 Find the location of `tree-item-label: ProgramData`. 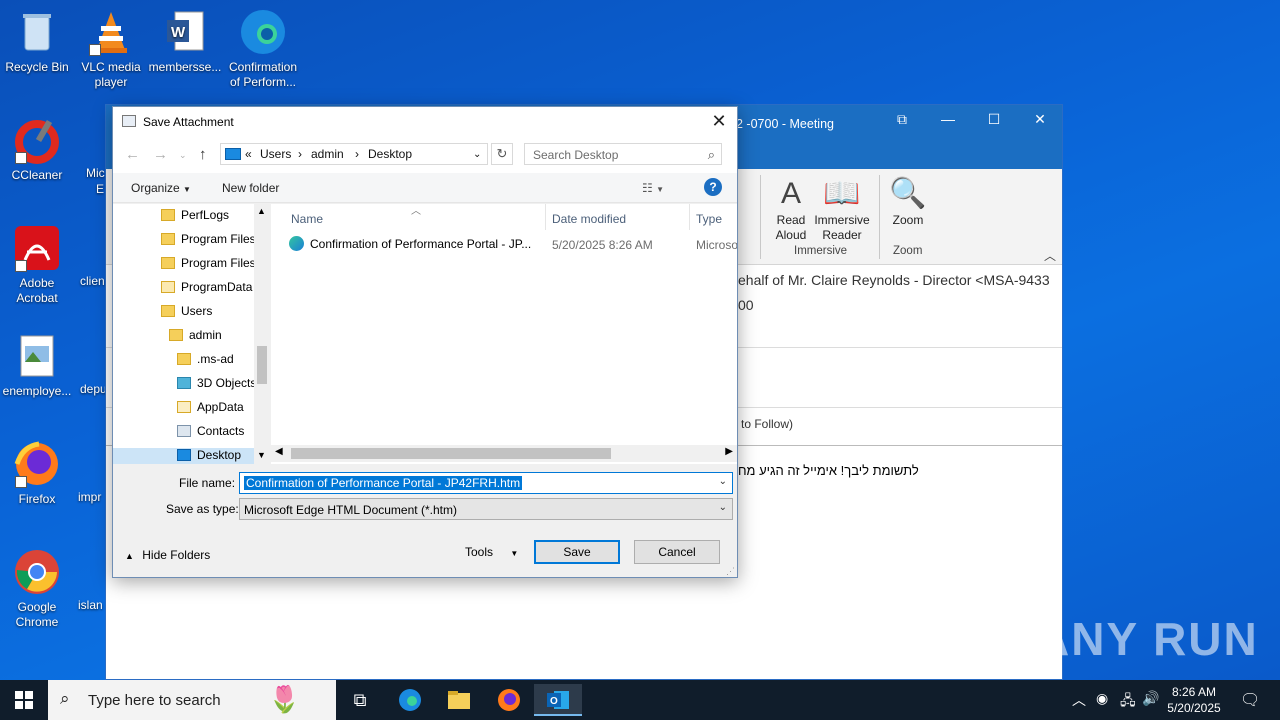

tree-item-label: ProgramData is located at coordinates (217, 287).